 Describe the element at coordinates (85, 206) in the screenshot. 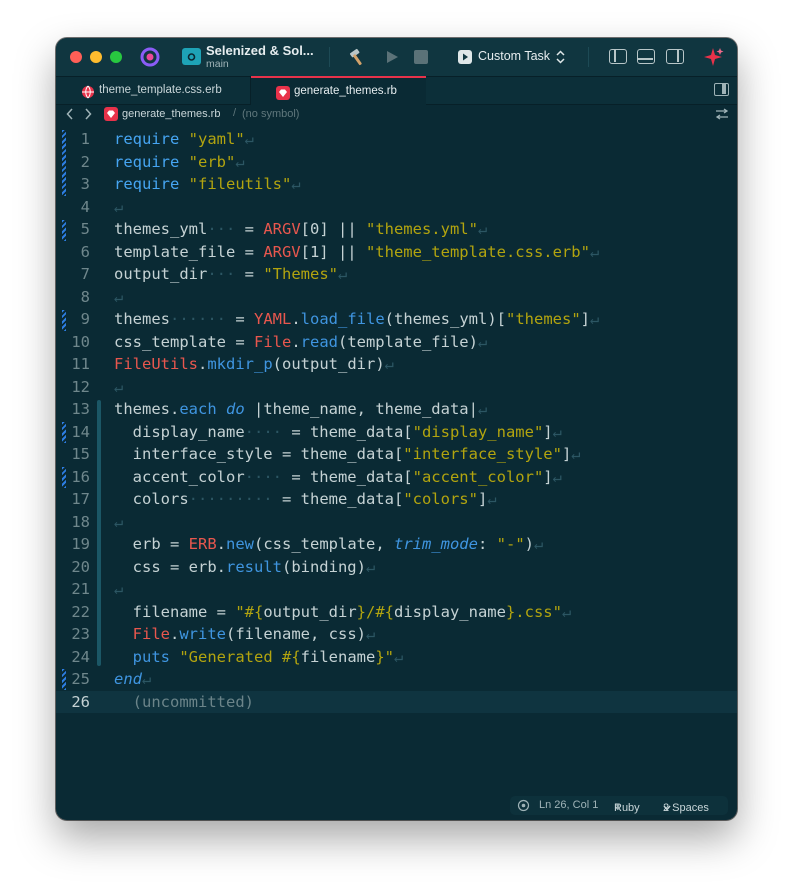

I see `line-number: 4` at that location.